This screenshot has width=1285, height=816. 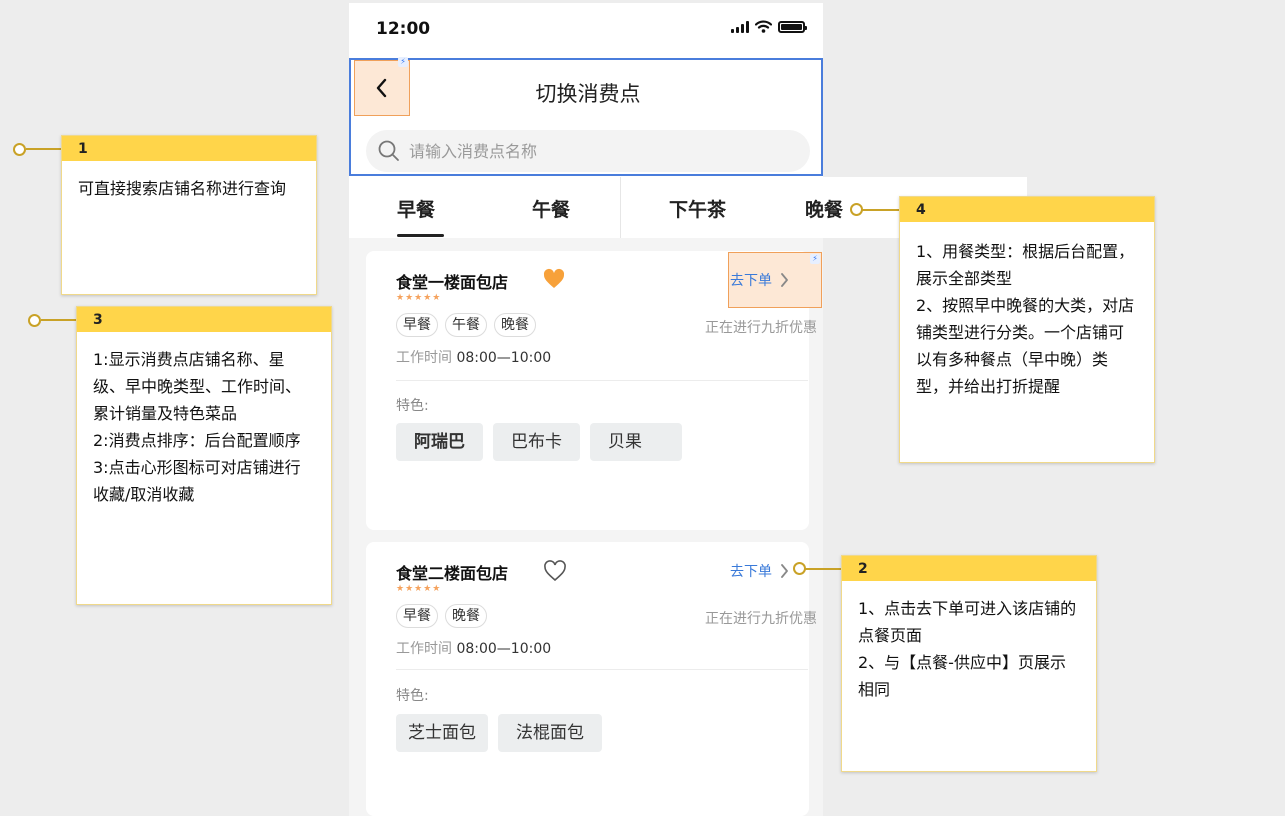 What do you see at coordinates (197, 386) in the screenshot?
I see `annotation-line: 1:显示消费点店铺名称、星级、早中晚类型、工作时间、累计销量及特色菜品` at bounding box center [197, 386].